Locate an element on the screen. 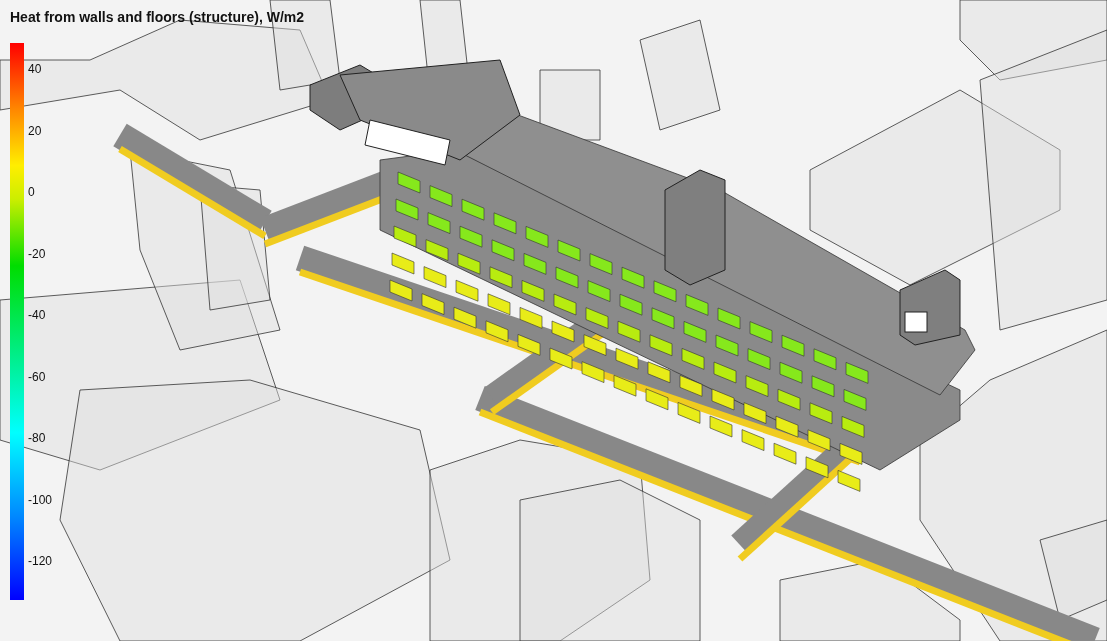 The image size is (1107, 641). chart-title: Heat from walls and floors (structure), W/m2 is located at coordinates (157, 17).